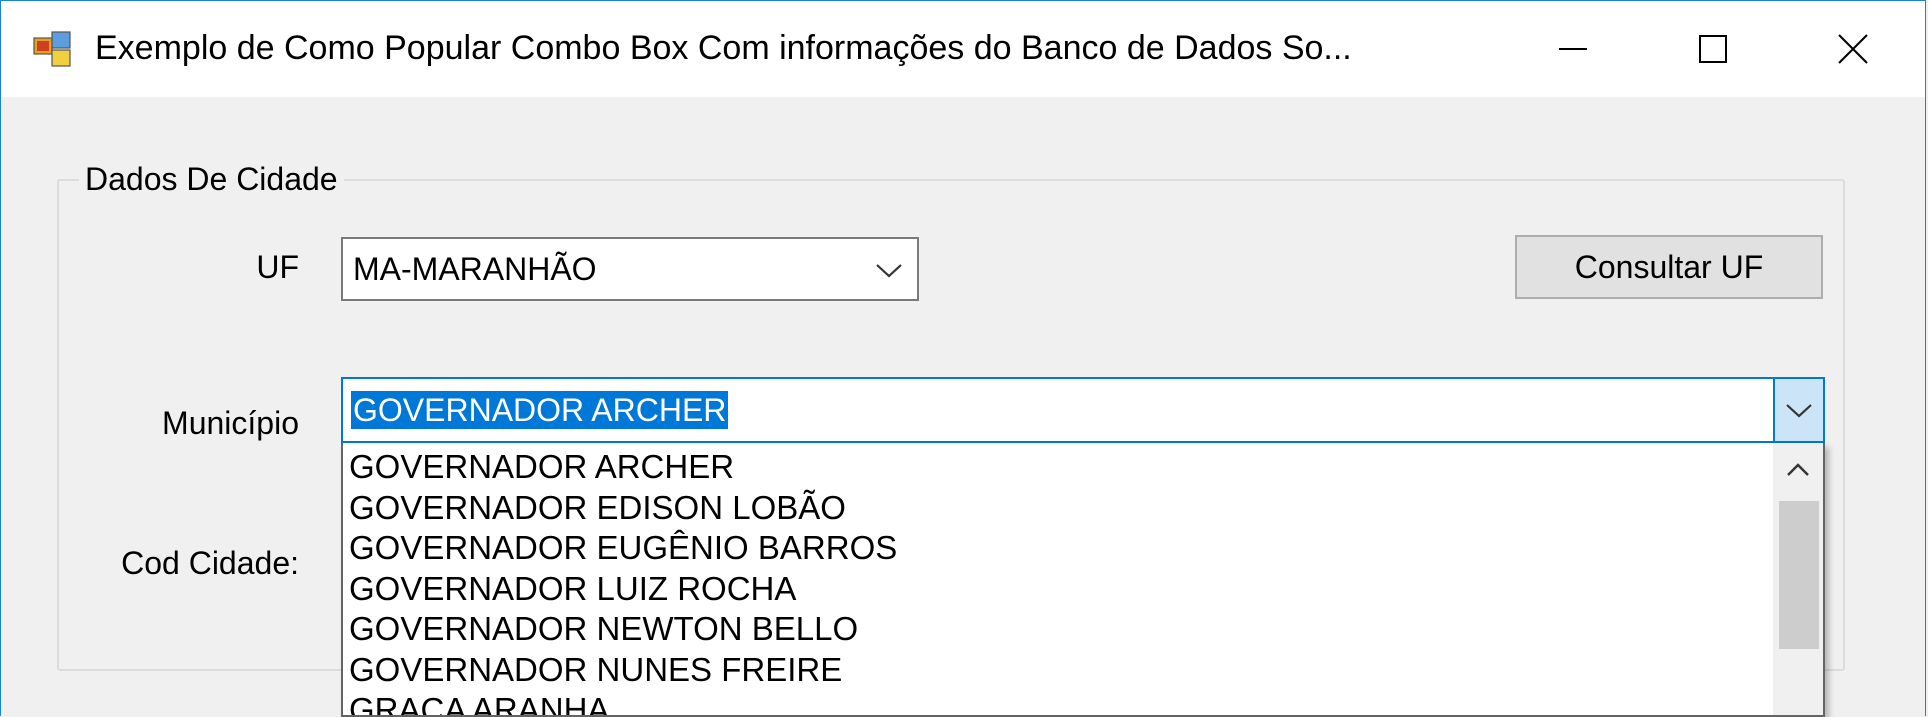 The width and height of the screenshot is (1928, 717). I want to click on scroll-up-button, so click(1798, 470).